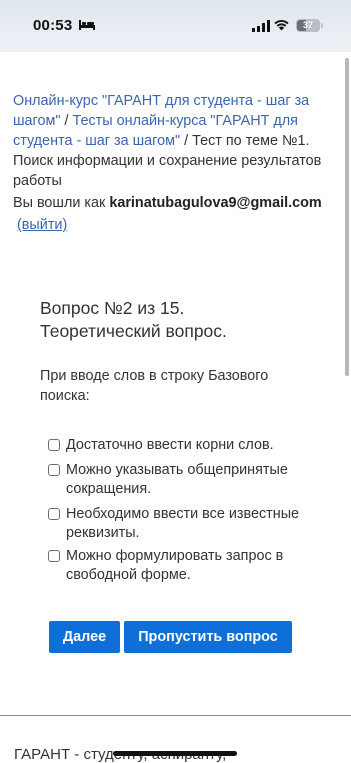 Image resolution: width=351 pixels, height=763 pixels. Describe the element at coordinates (170, 445) in the screenshot. I see `answer-label: Достаточно ввести корни слов.` at that location.